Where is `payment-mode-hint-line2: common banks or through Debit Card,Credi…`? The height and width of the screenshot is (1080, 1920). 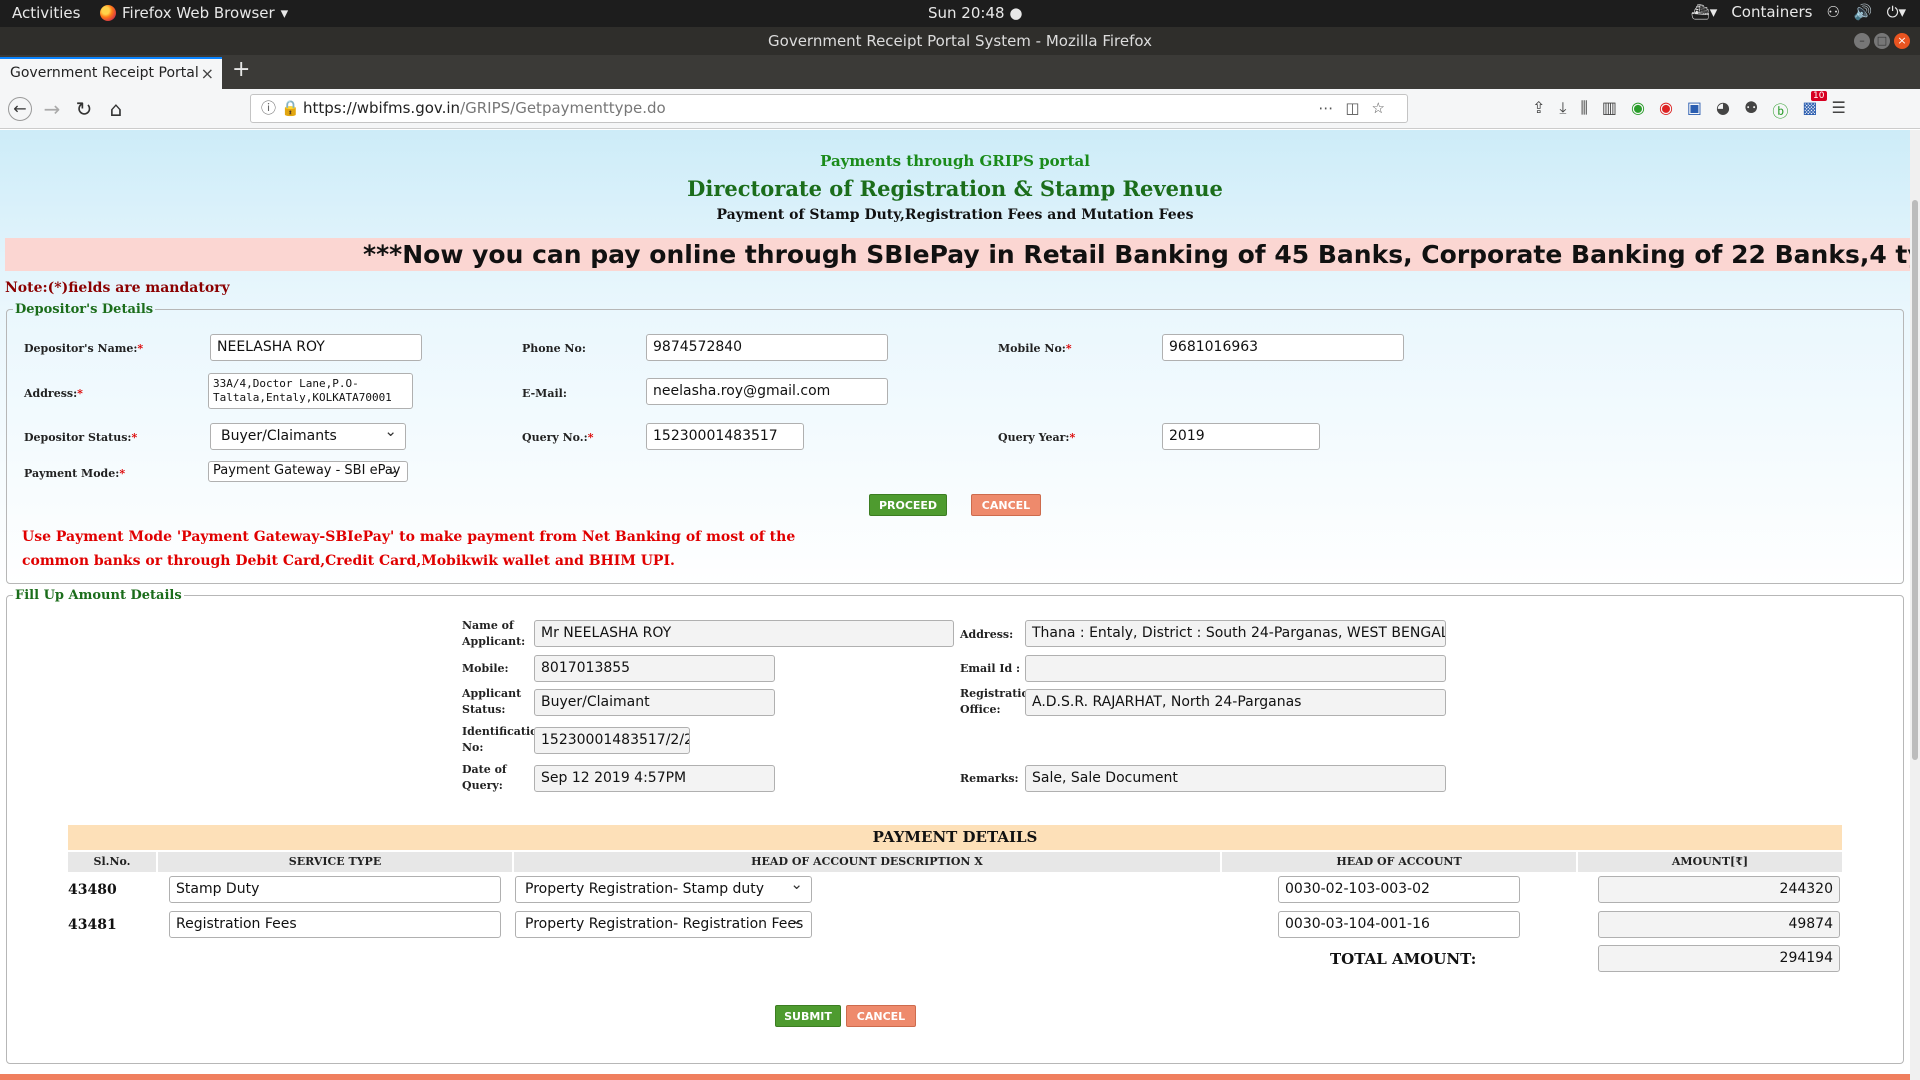 payment-mode-hint-line2: common banks or through Debit Card,Credi… is located at coordinates (348, 561).